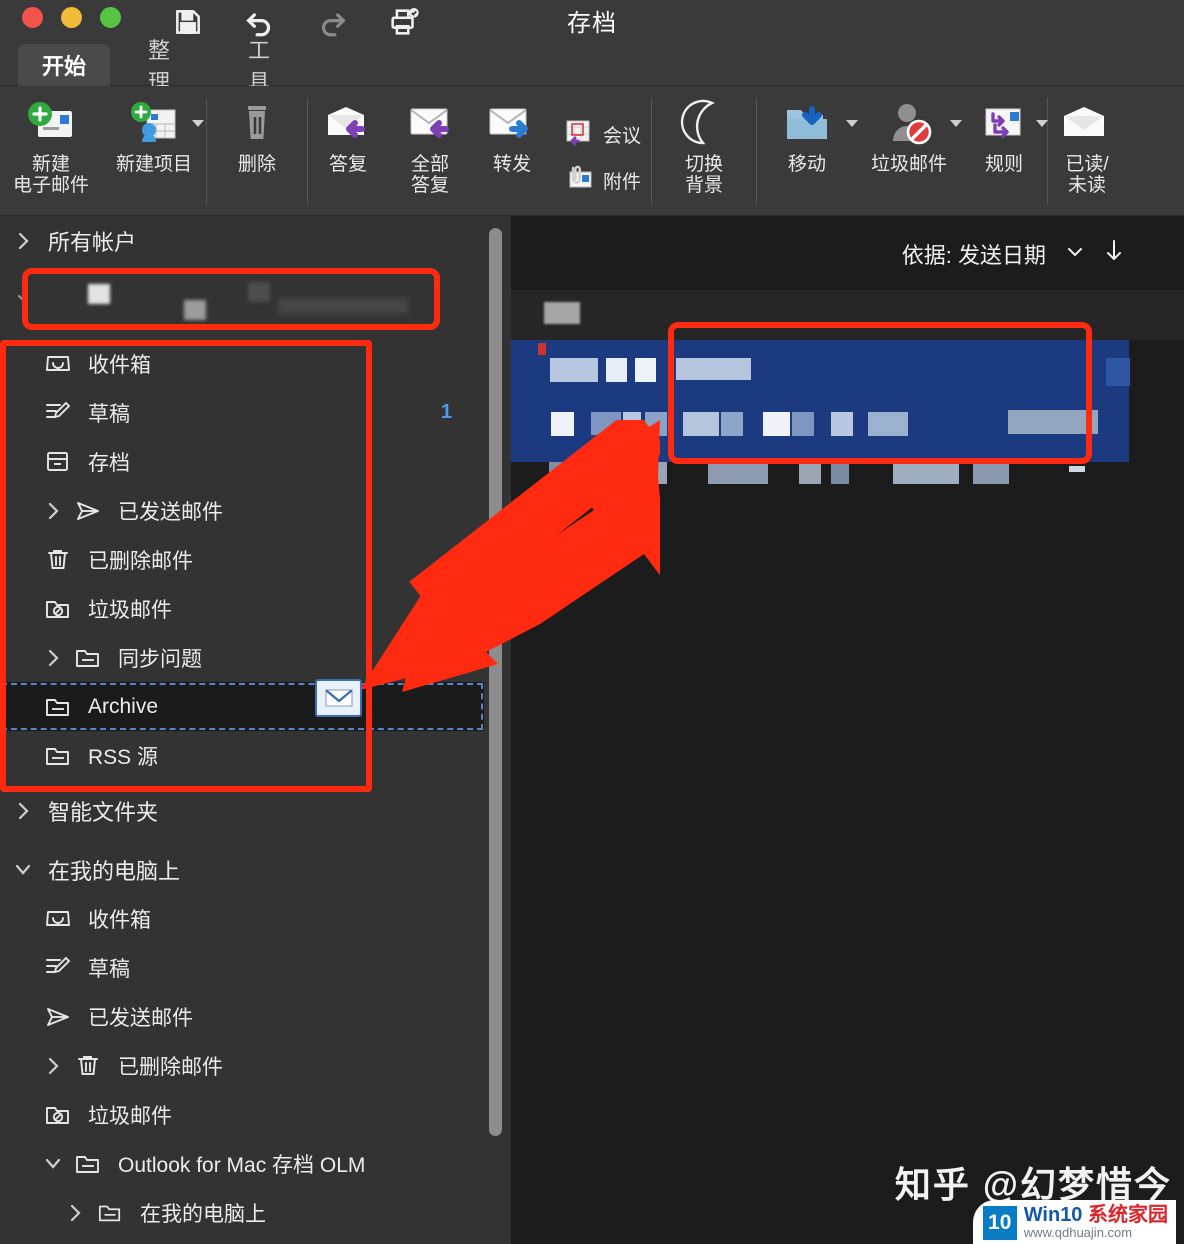 The height and width of the screenshot is (1244, 1184). I want to click on sidebar-group-on-my-computer: 在我的电脑上, so click(242, 869).